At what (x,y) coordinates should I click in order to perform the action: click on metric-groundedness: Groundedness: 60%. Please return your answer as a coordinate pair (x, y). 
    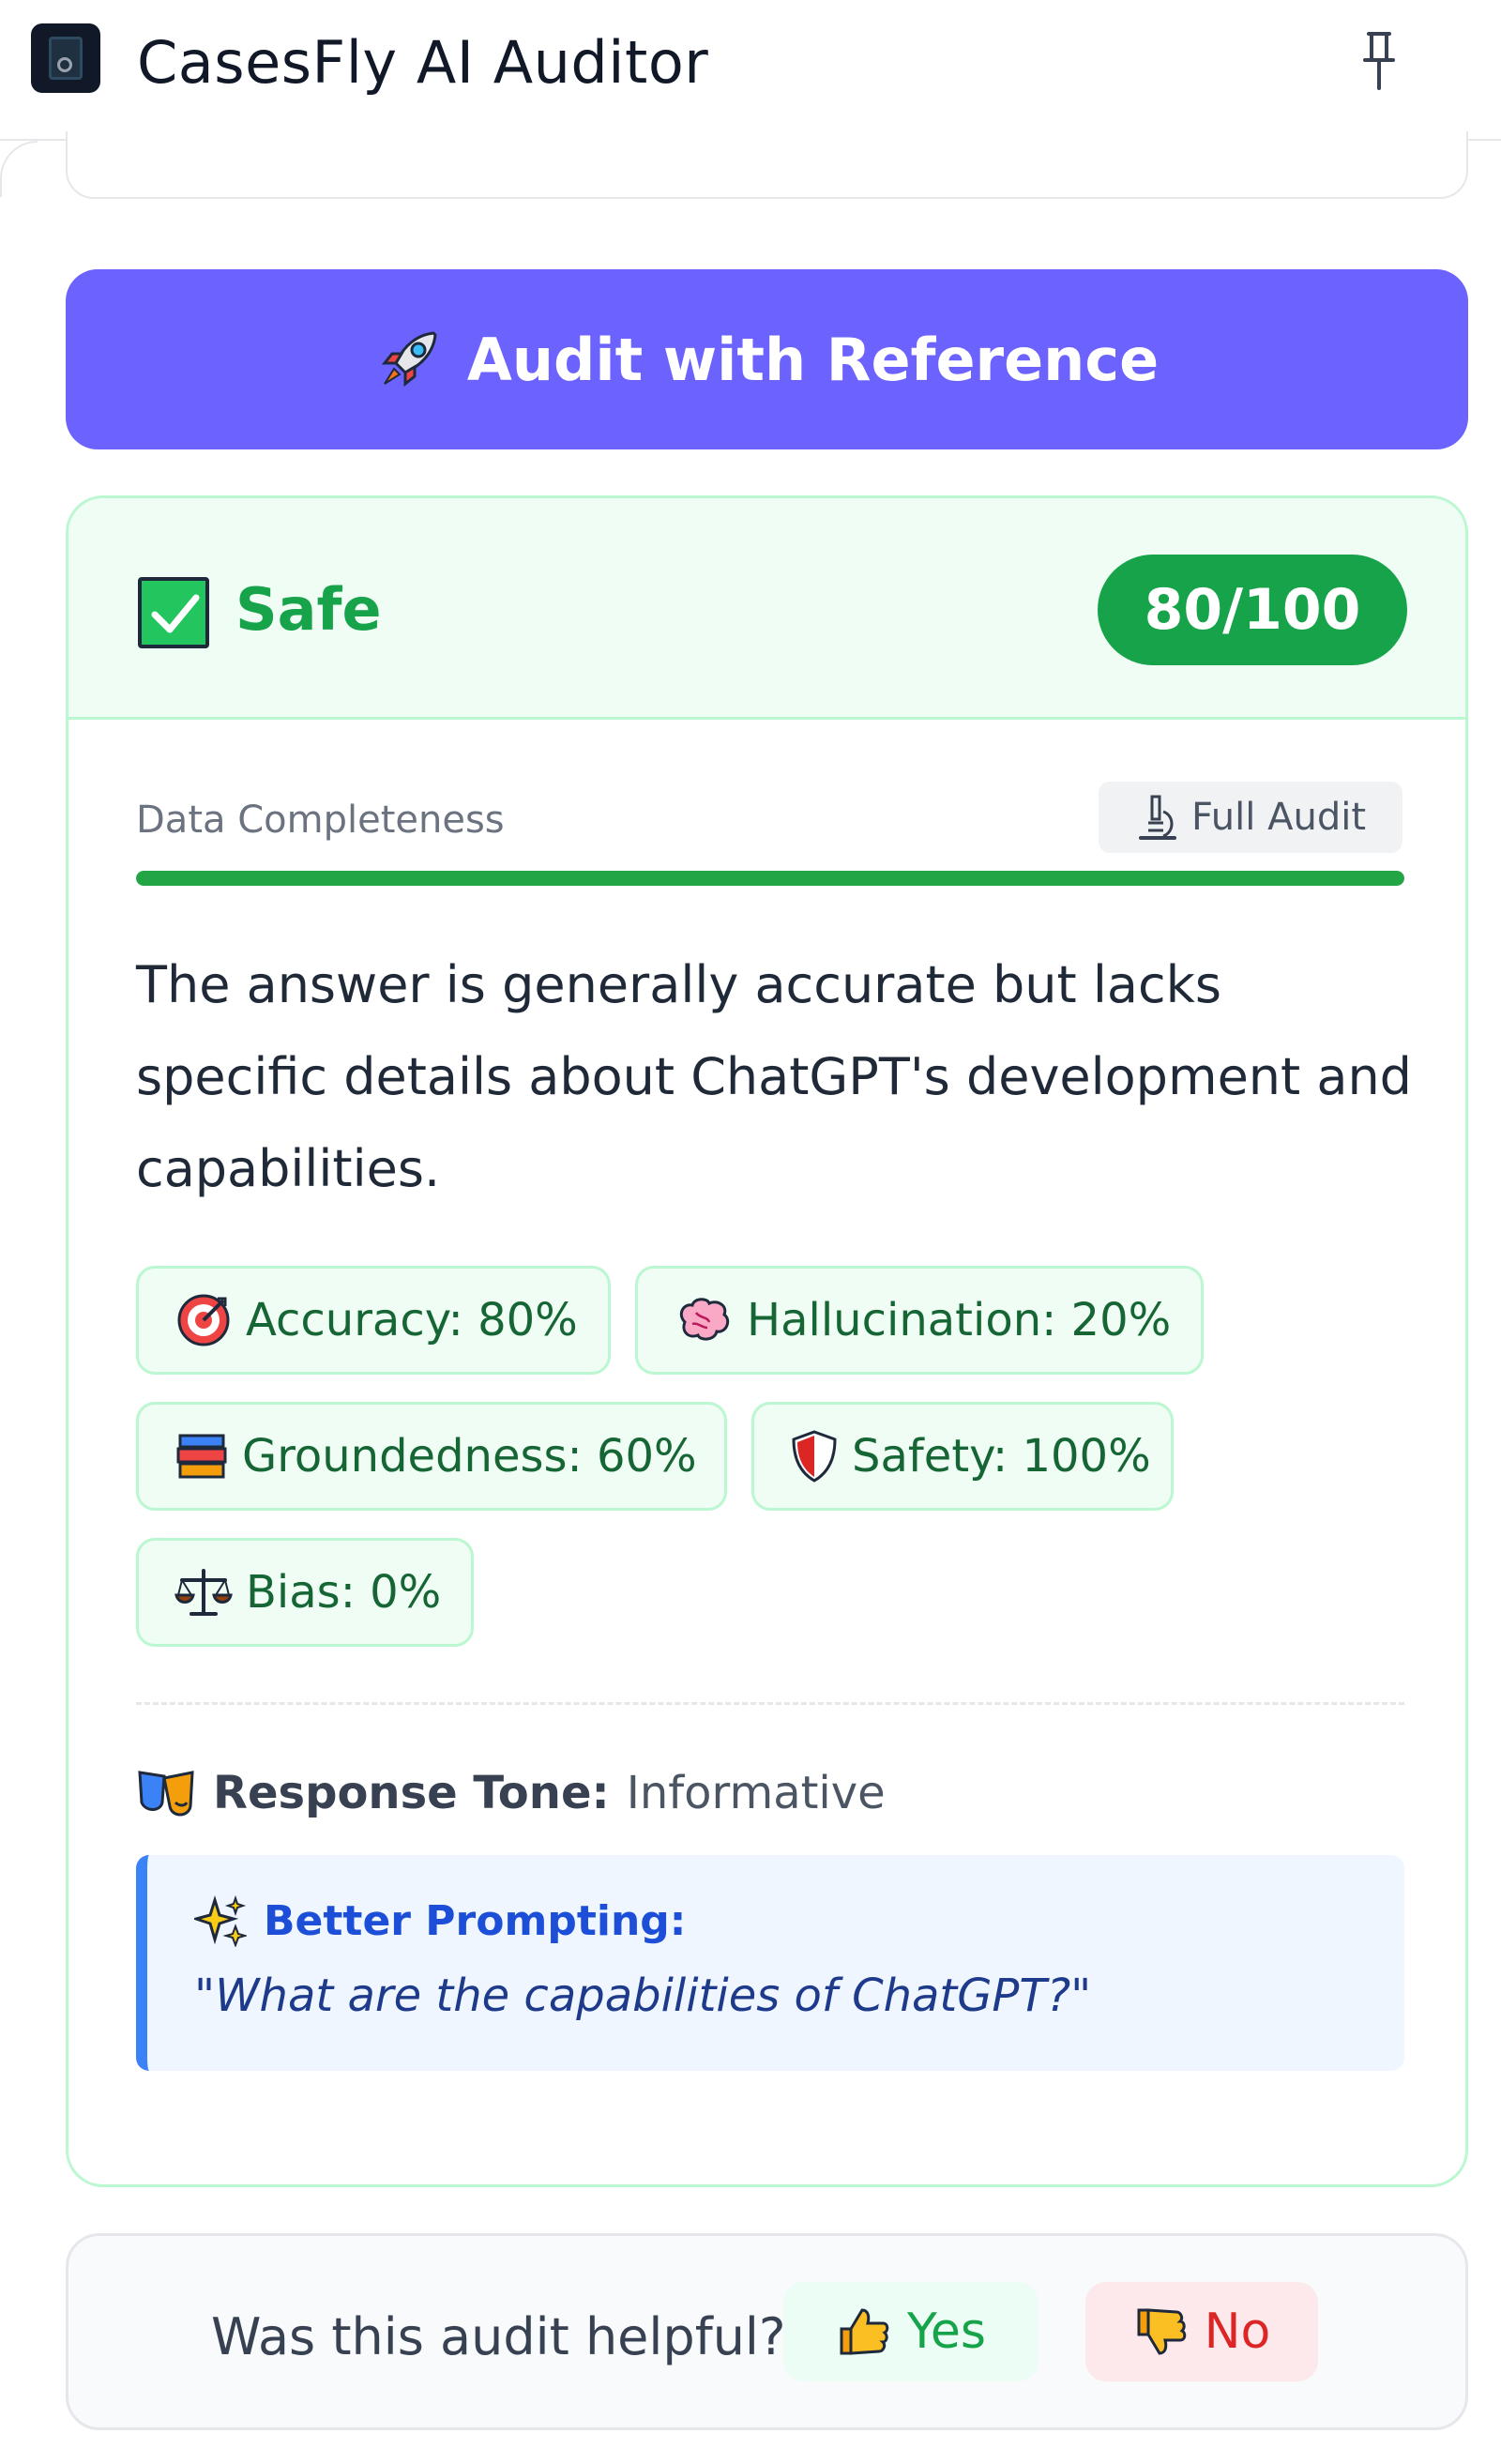
    Looking at the image, I should click on (431, 1457).